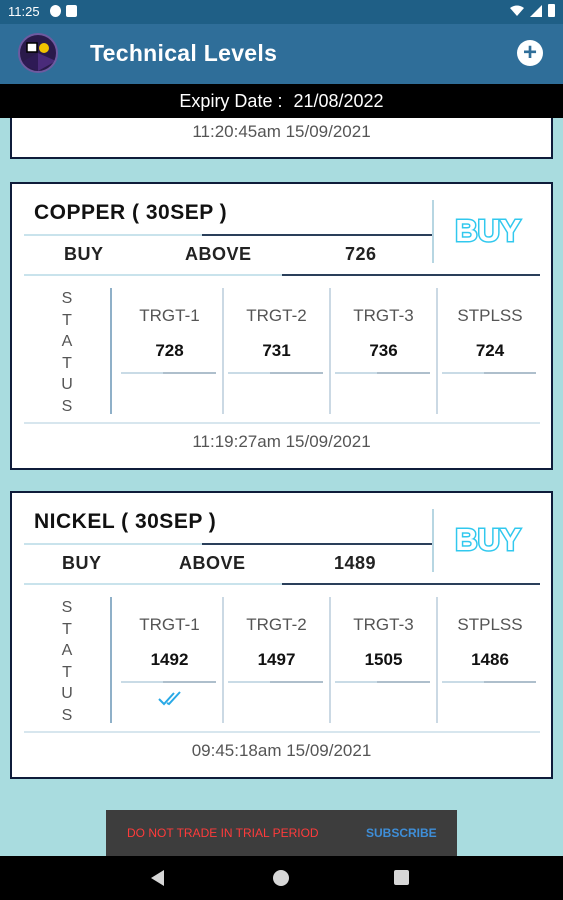  What do you see at coordinates (281, 12) in the screenshot?
I see `status-bar: 11:25` at bounding box center [281, 12].